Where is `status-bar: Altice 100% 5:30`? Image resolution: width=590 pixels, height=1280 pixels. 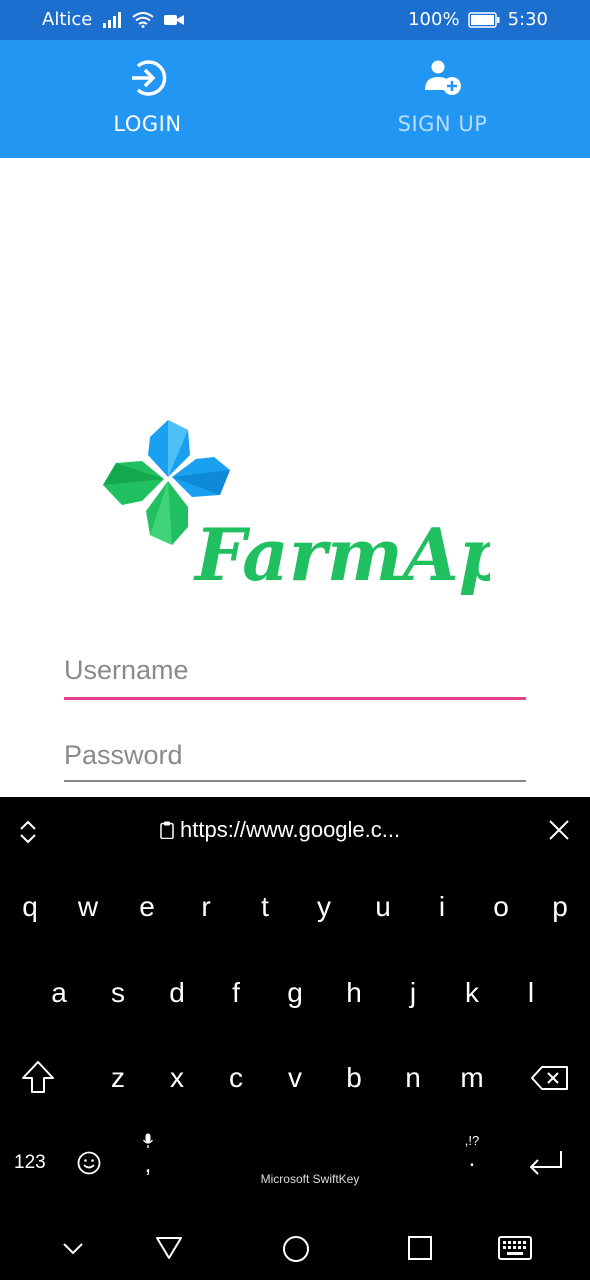
status-bar: Altice 100% 5:30 is located at coordinates (295, 20).